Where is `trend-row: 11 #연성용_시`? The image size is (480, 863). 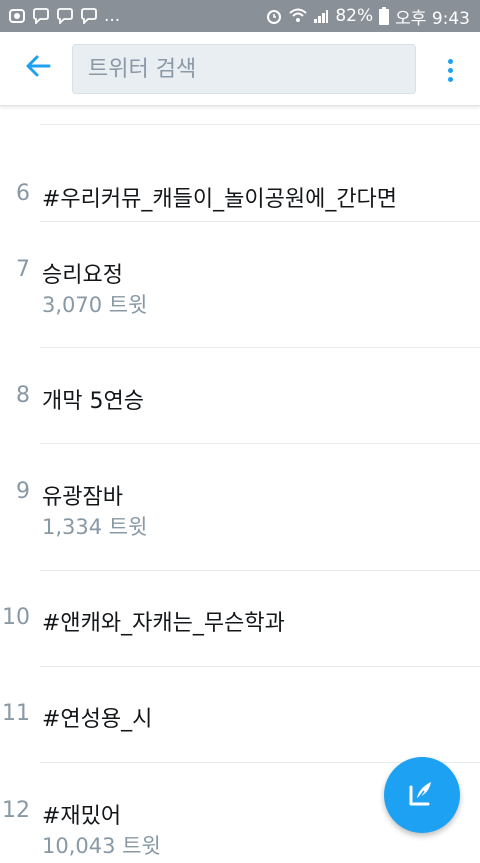 trend-row: 11 #연성용_시 is located at coordinates (240, 714).